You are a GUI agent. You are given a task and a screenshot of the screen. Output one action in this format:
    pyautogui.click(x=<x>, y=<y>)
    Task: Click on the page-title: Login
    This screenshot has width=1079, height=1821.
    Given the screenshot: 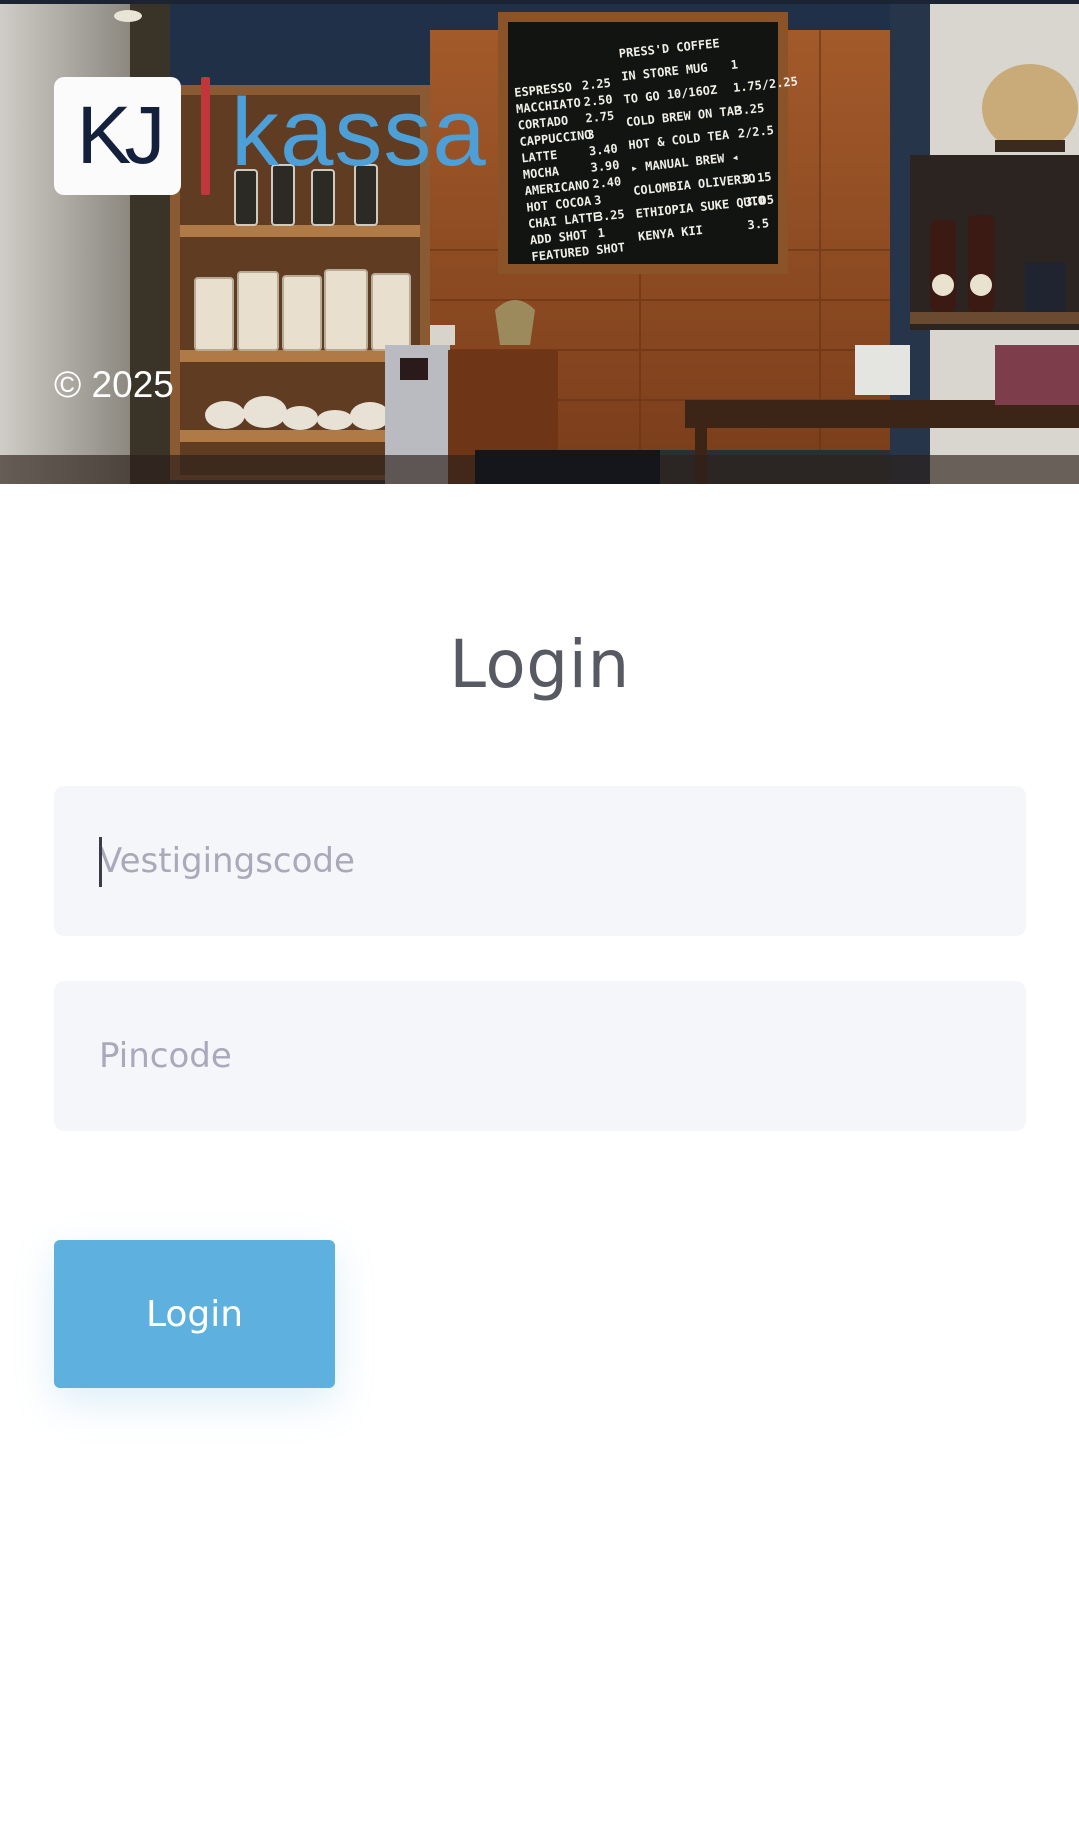 What is the action you would take?
    pyautogui.click(x=539, y=664)
    